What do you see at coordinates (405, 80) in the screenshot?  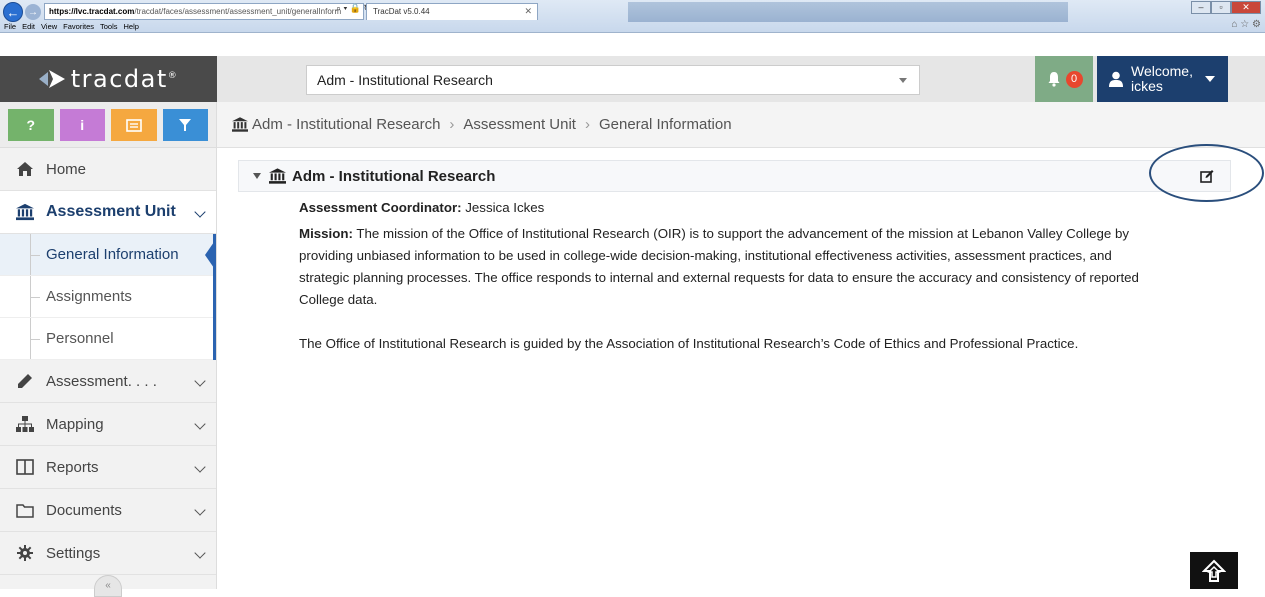 I see `unit-select-value: Adm - Institutional Research` at bounding box center [405, 80].